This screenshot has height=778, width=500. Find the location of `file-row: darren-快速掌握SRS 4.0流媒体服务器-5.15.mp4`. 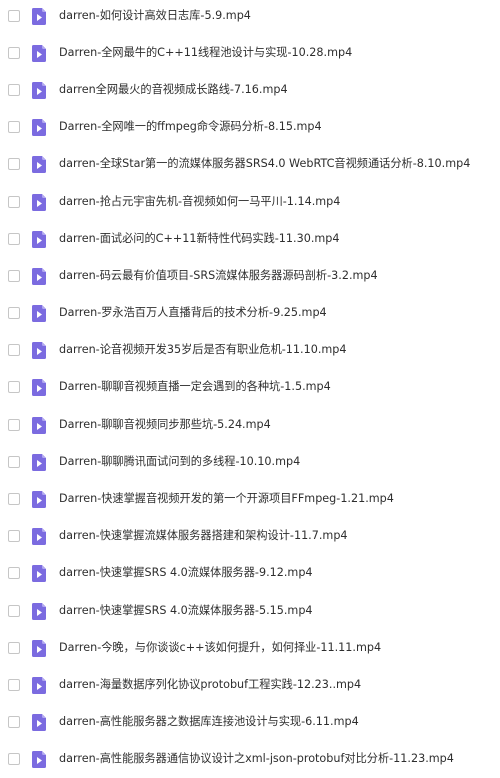

file-row: darren-快速掌握SRS 4.0流媒体服务器-5.15.mp4 is located at coordinates (250, 610).